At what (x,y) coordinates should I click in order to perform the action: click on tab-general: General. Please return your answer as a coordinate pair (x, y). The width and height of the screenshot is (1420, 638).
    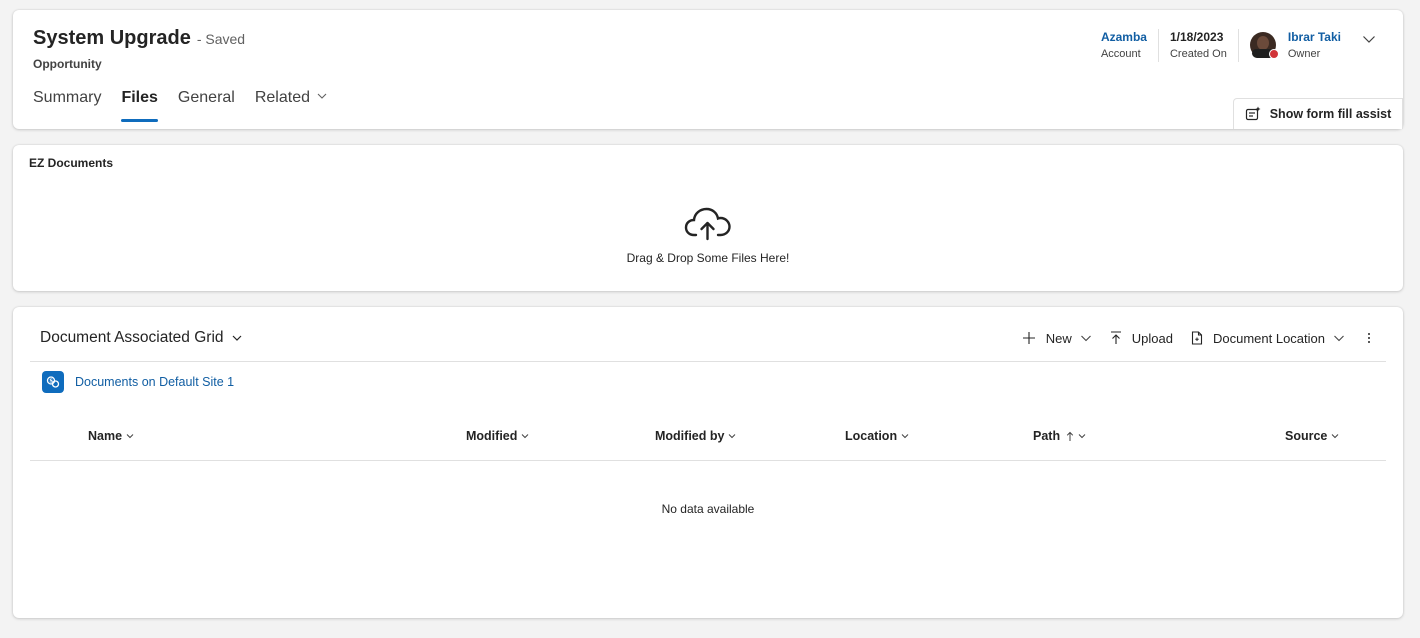
    Looking at the image, I should click on (206, 105).